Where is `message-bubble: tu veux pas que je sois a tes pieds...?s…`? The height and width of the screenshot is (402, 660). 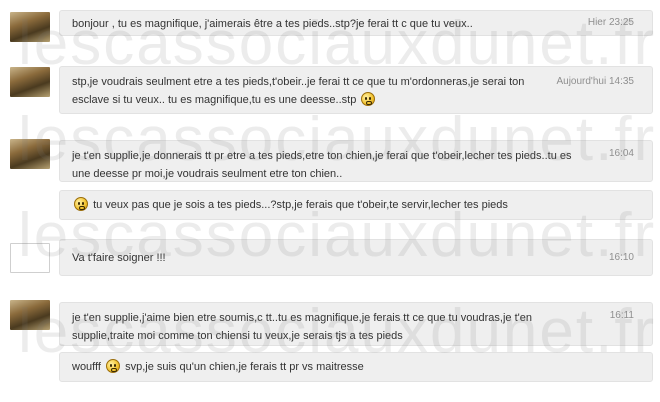
message-bubble: tu veux pas que je sois a tes pieds...?s… is located at coordinates (356, 205).